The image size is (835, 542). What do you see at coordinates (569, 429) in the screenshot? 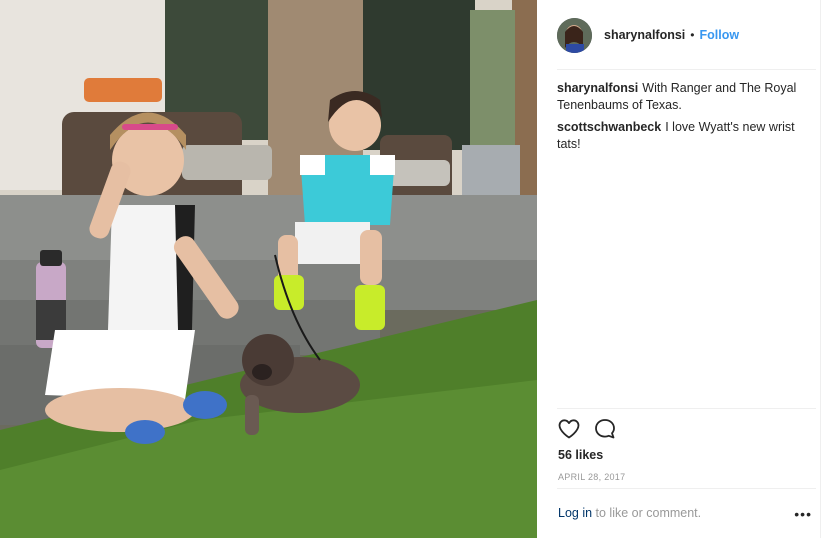
I see `heart-icon` at bounding box center [569, 429].